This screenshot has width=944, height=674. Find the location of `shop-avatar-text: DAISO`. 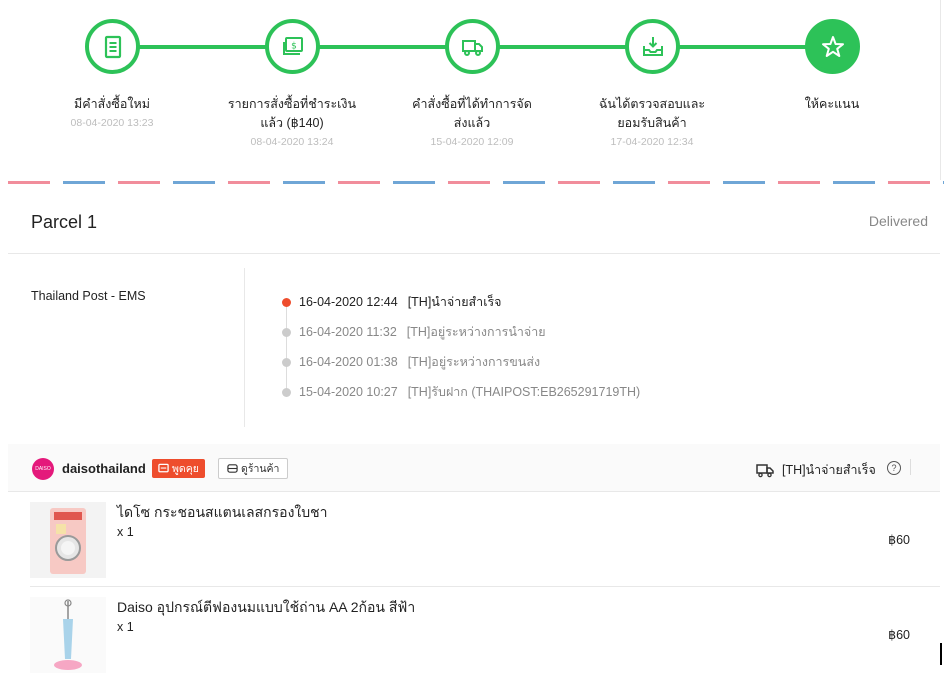

shop-avatar-text: DAISO is located at coordinates (43, 469).